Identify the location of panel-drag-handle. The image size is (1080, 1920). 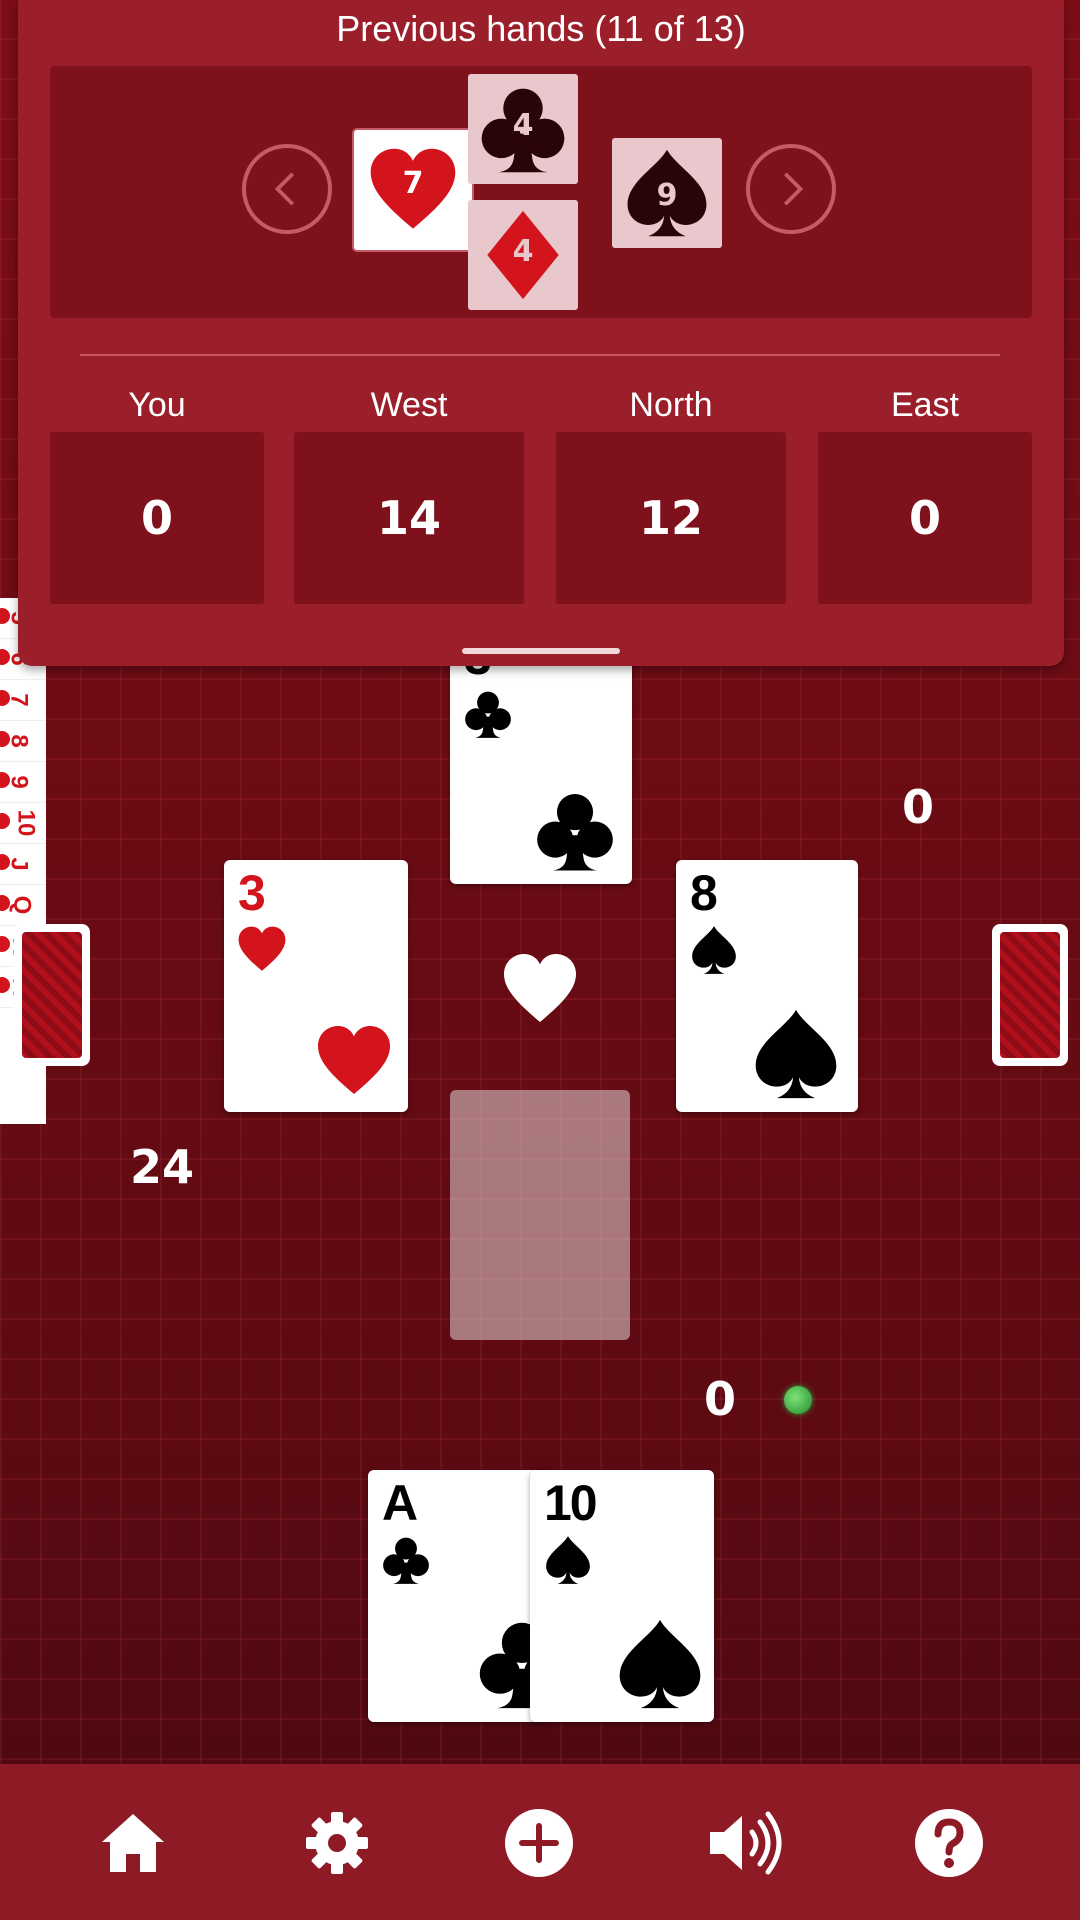
(541, 651).